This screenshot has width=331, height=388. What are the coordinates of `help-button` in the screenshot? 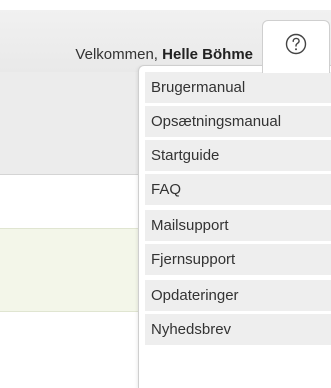 It's located at (296, 46).